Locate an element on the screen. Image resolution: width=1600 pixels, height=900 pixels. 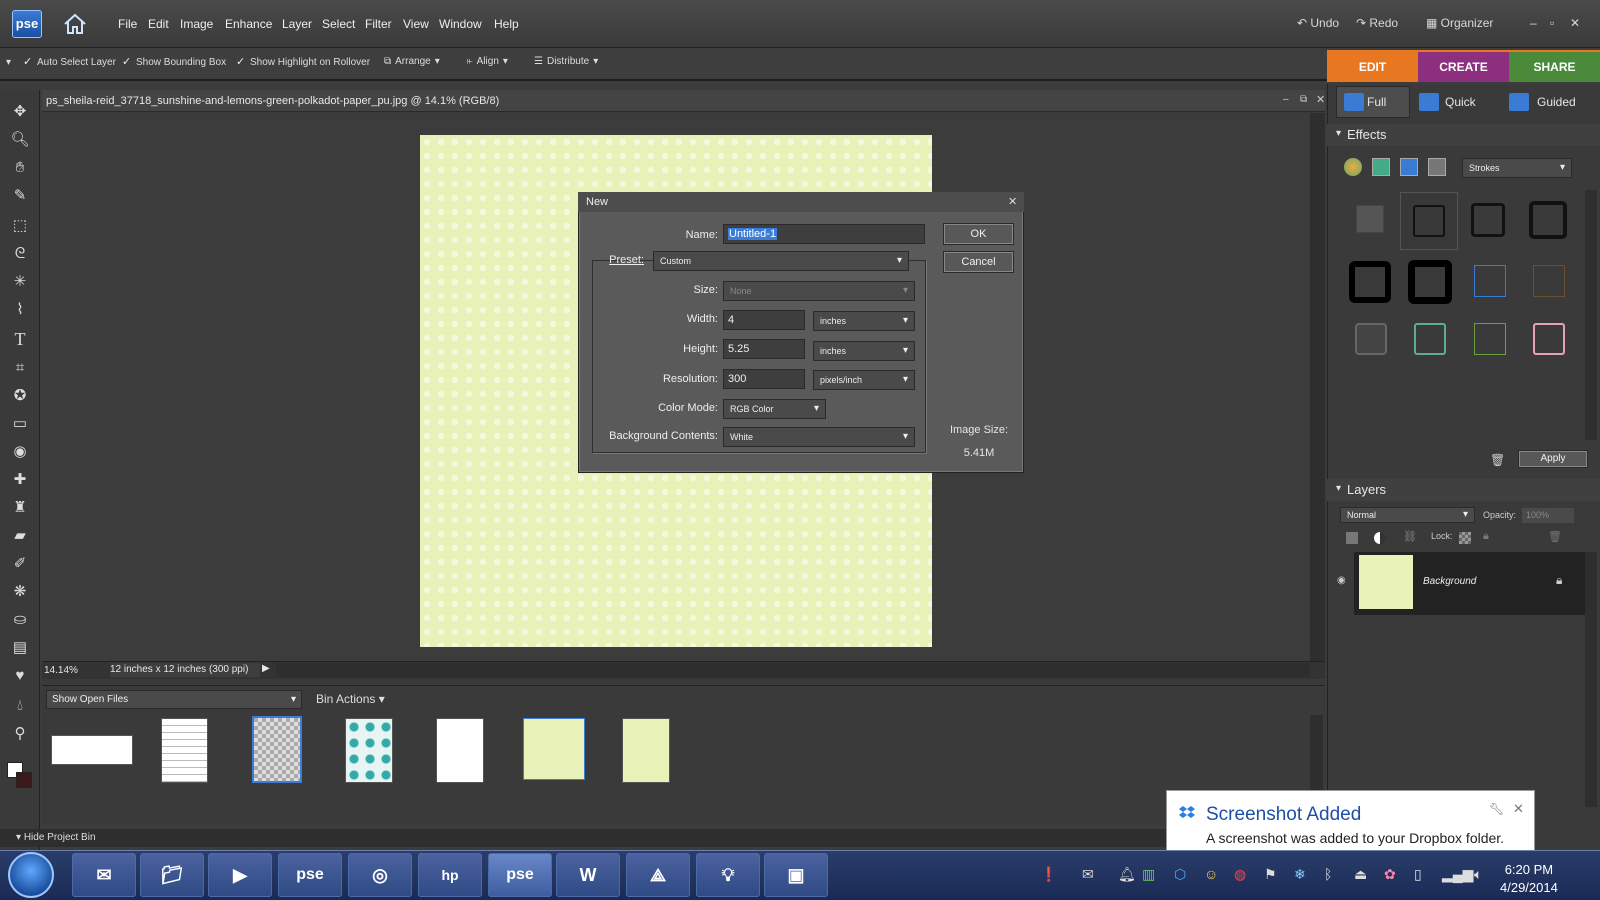
minimize-icon: – is located at coordinates (1533, 23).